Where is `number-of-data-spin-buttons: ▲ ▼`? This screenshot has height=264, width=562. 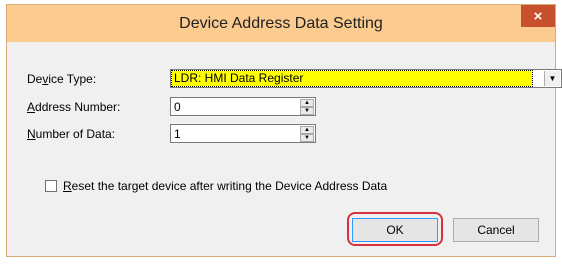
number-of-data-spin-buttons: ▲ ▼ is located at coordinates (307, 134).